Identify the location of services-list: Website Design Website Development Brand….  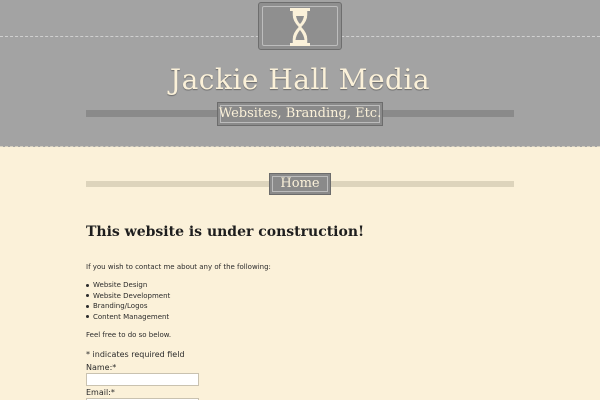
(128, 301).